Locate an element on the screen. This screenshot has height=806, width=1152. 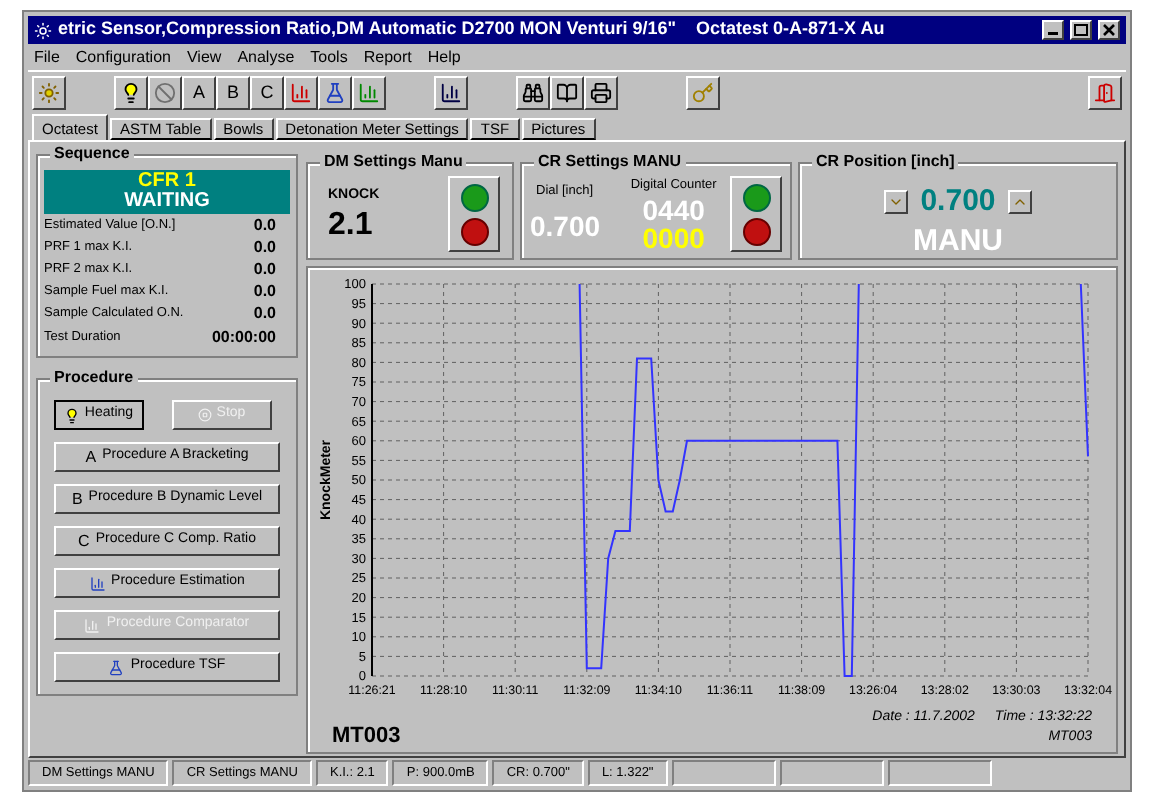
counter-value: 0440 is located at coordinates (673, 210).